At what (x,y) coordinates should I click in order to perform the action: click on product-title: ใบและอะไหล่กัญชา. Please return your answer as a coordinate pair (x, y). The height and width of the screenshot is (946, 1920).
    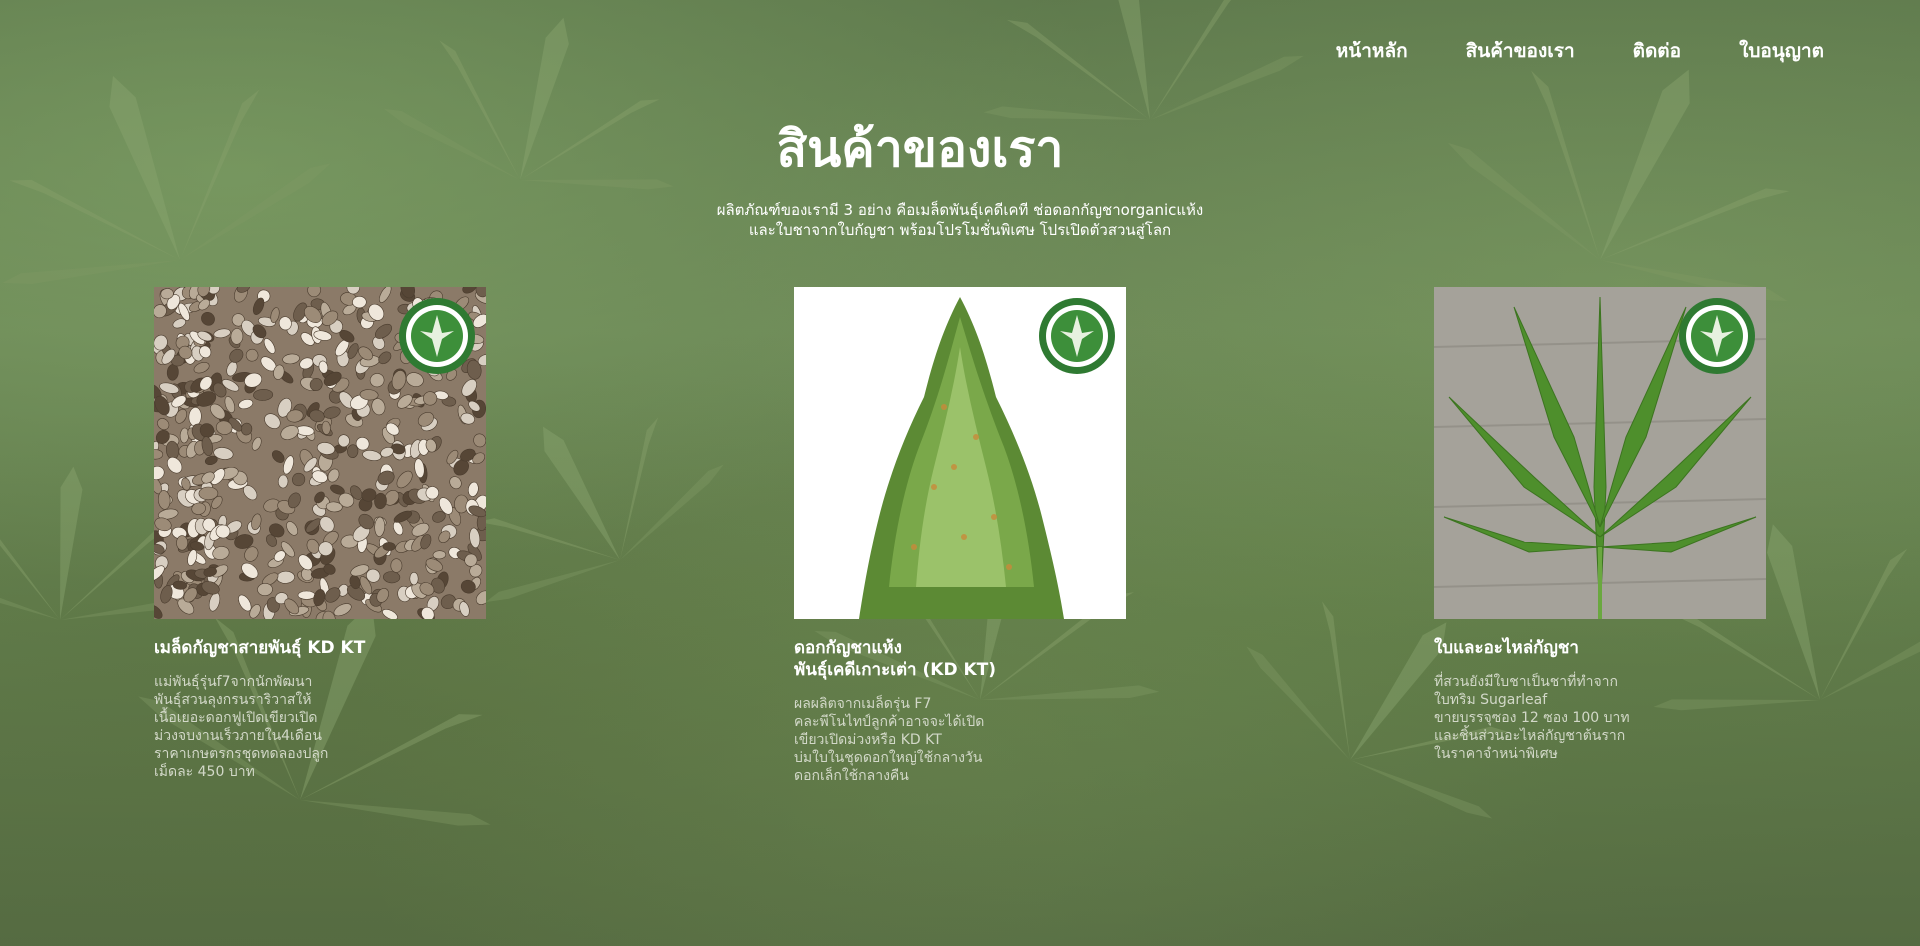
    Looking at the image, I should click on (1600, 648).